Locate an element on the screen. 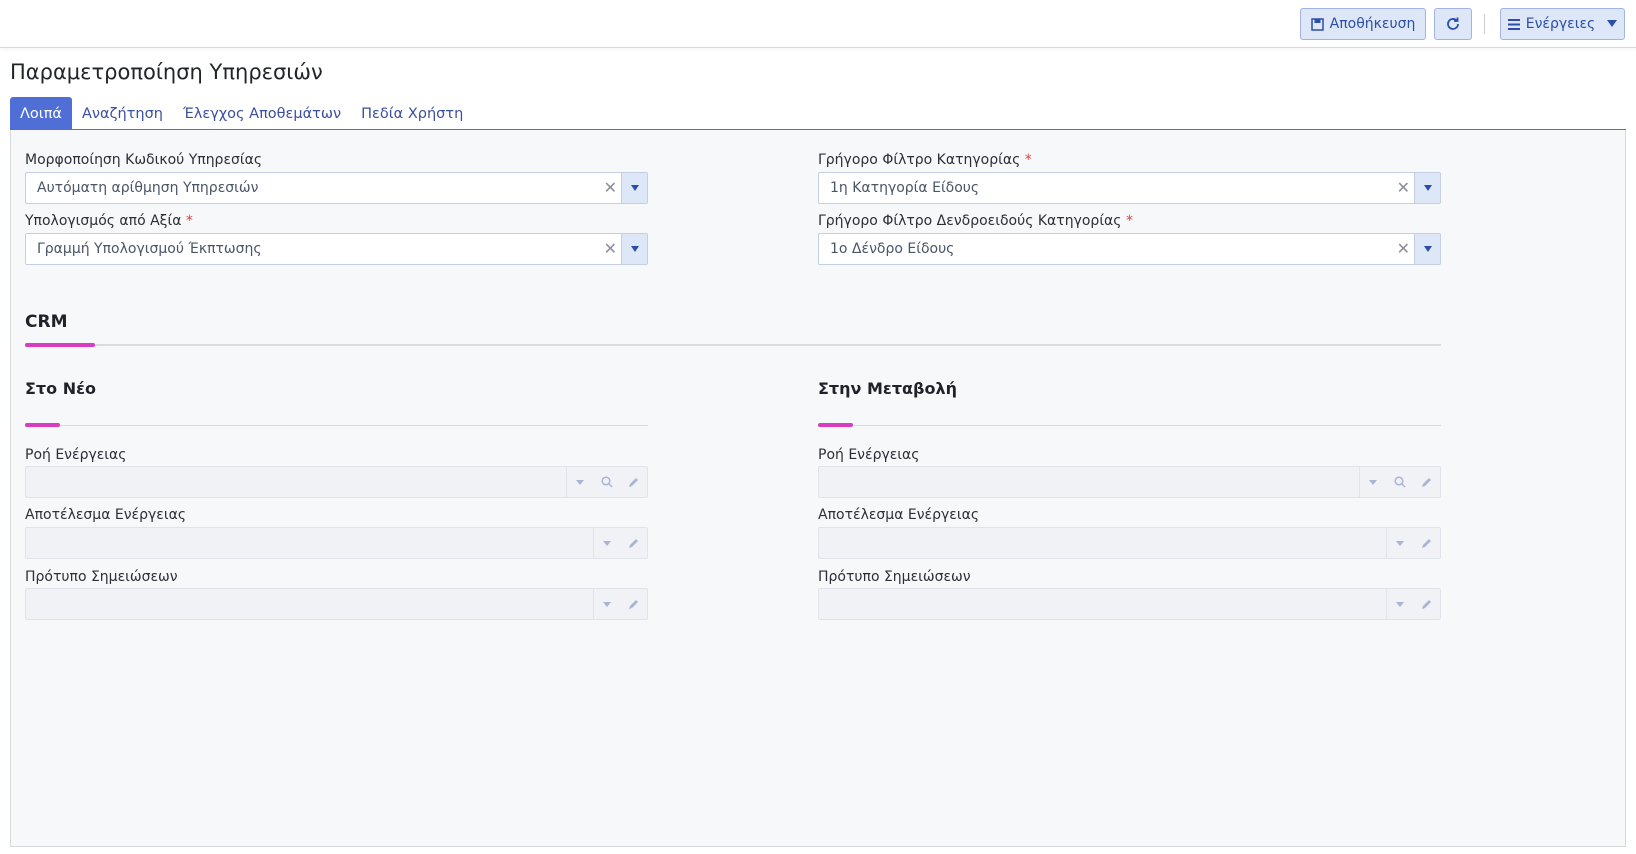  on-new-action-result-label: Αποτέλεσμα Ενέργειας is located at coordinates (106, 515).